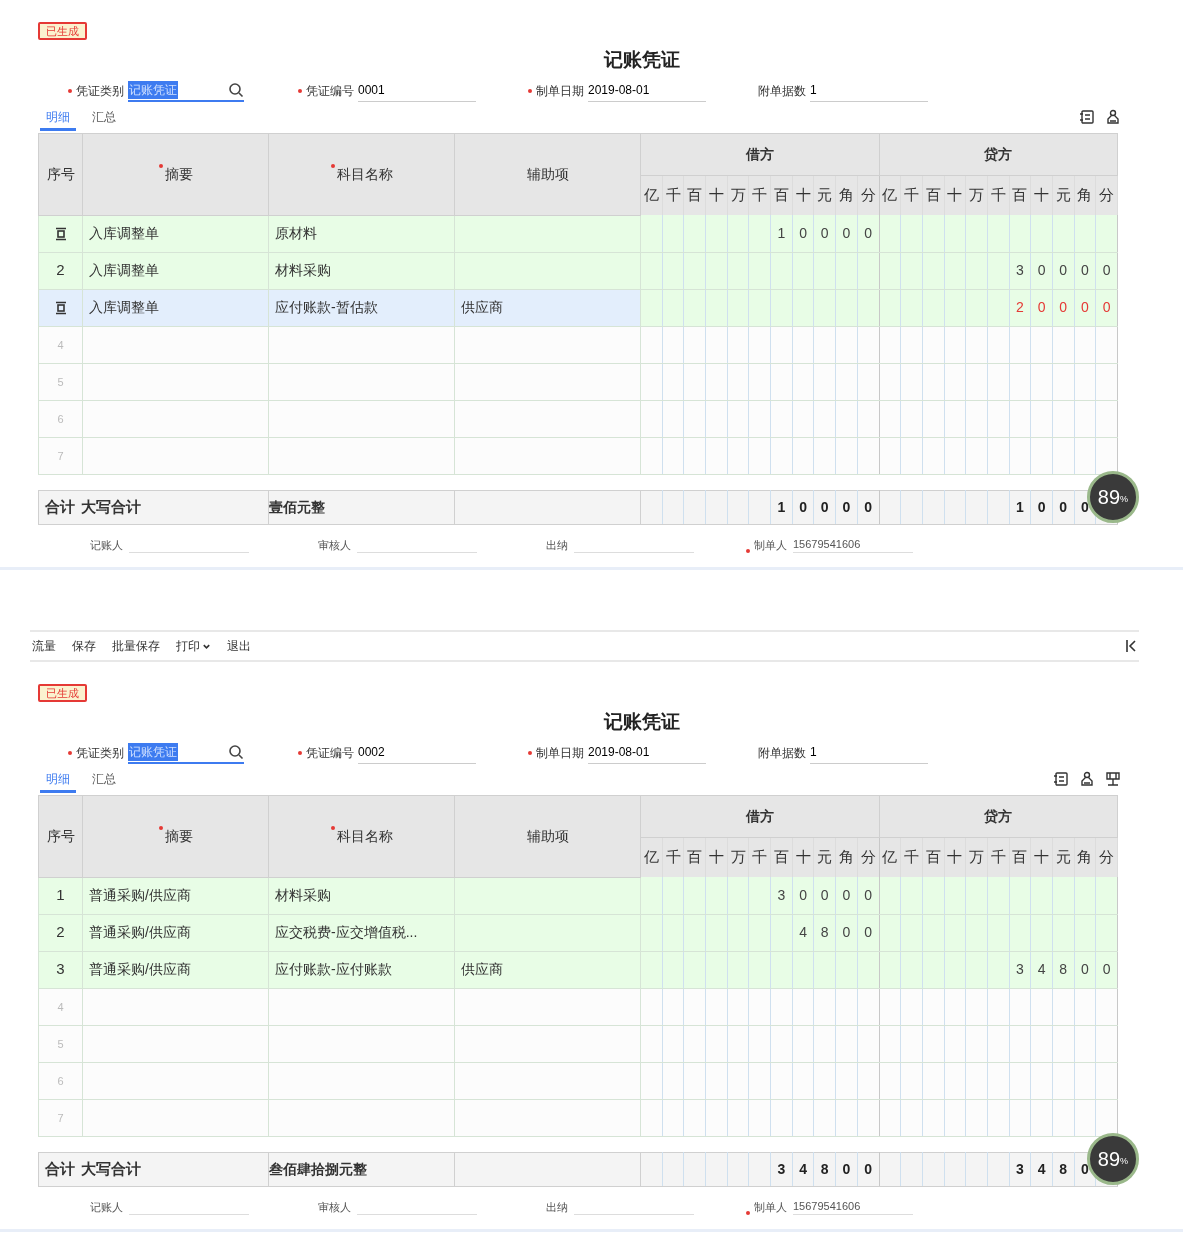  I want to click on row-number: 4, so click(60, 1007).